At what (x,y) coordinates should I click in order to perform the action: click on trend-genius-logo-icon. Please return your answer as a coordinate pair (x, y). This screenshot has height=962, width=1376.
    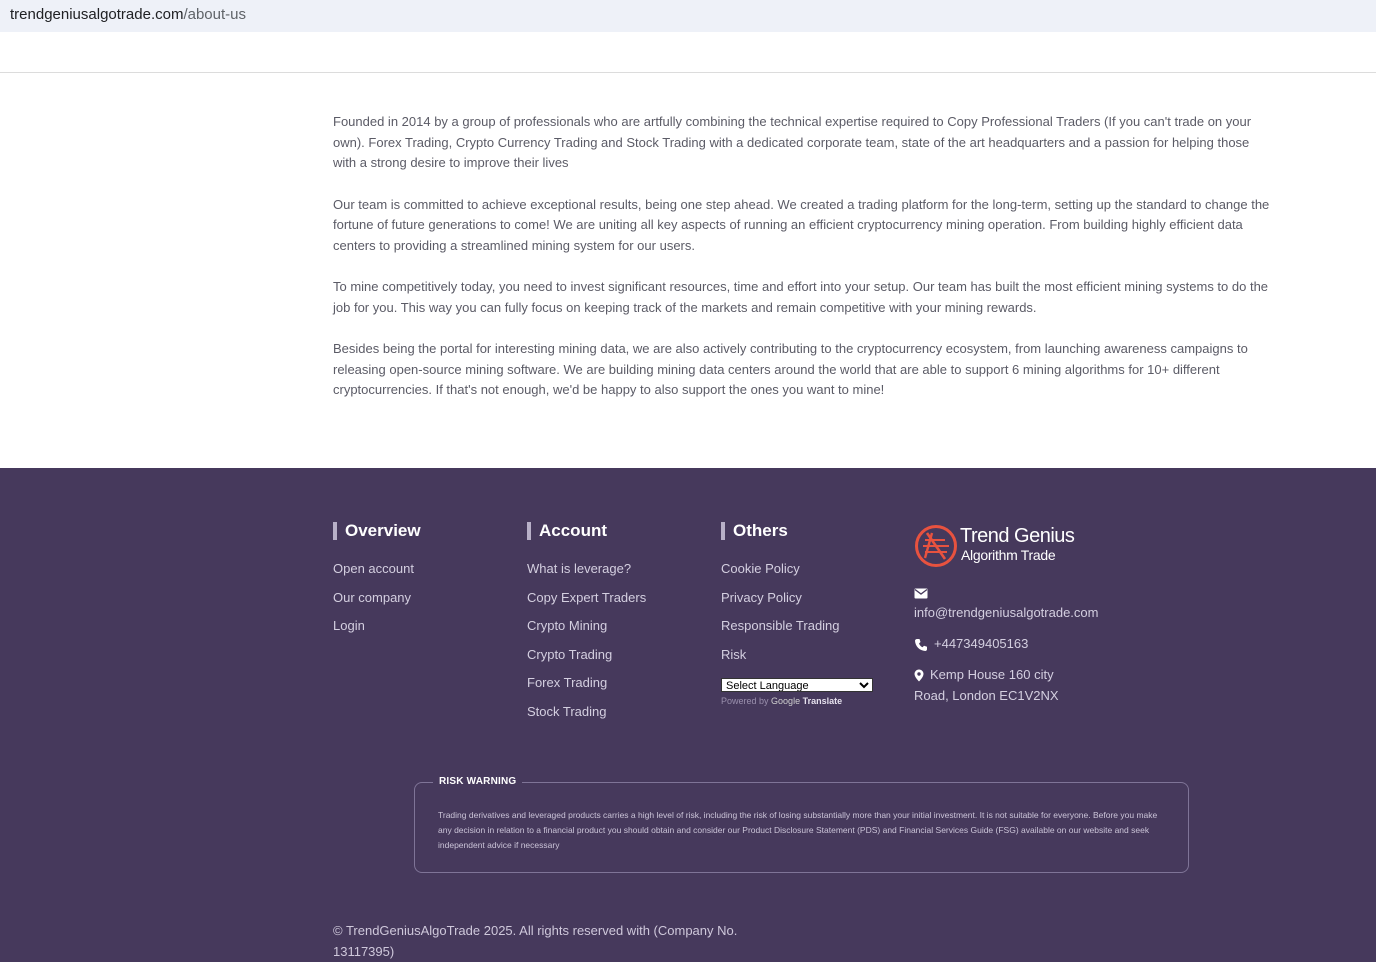
    Looking at the image, I should click on (936, 546).